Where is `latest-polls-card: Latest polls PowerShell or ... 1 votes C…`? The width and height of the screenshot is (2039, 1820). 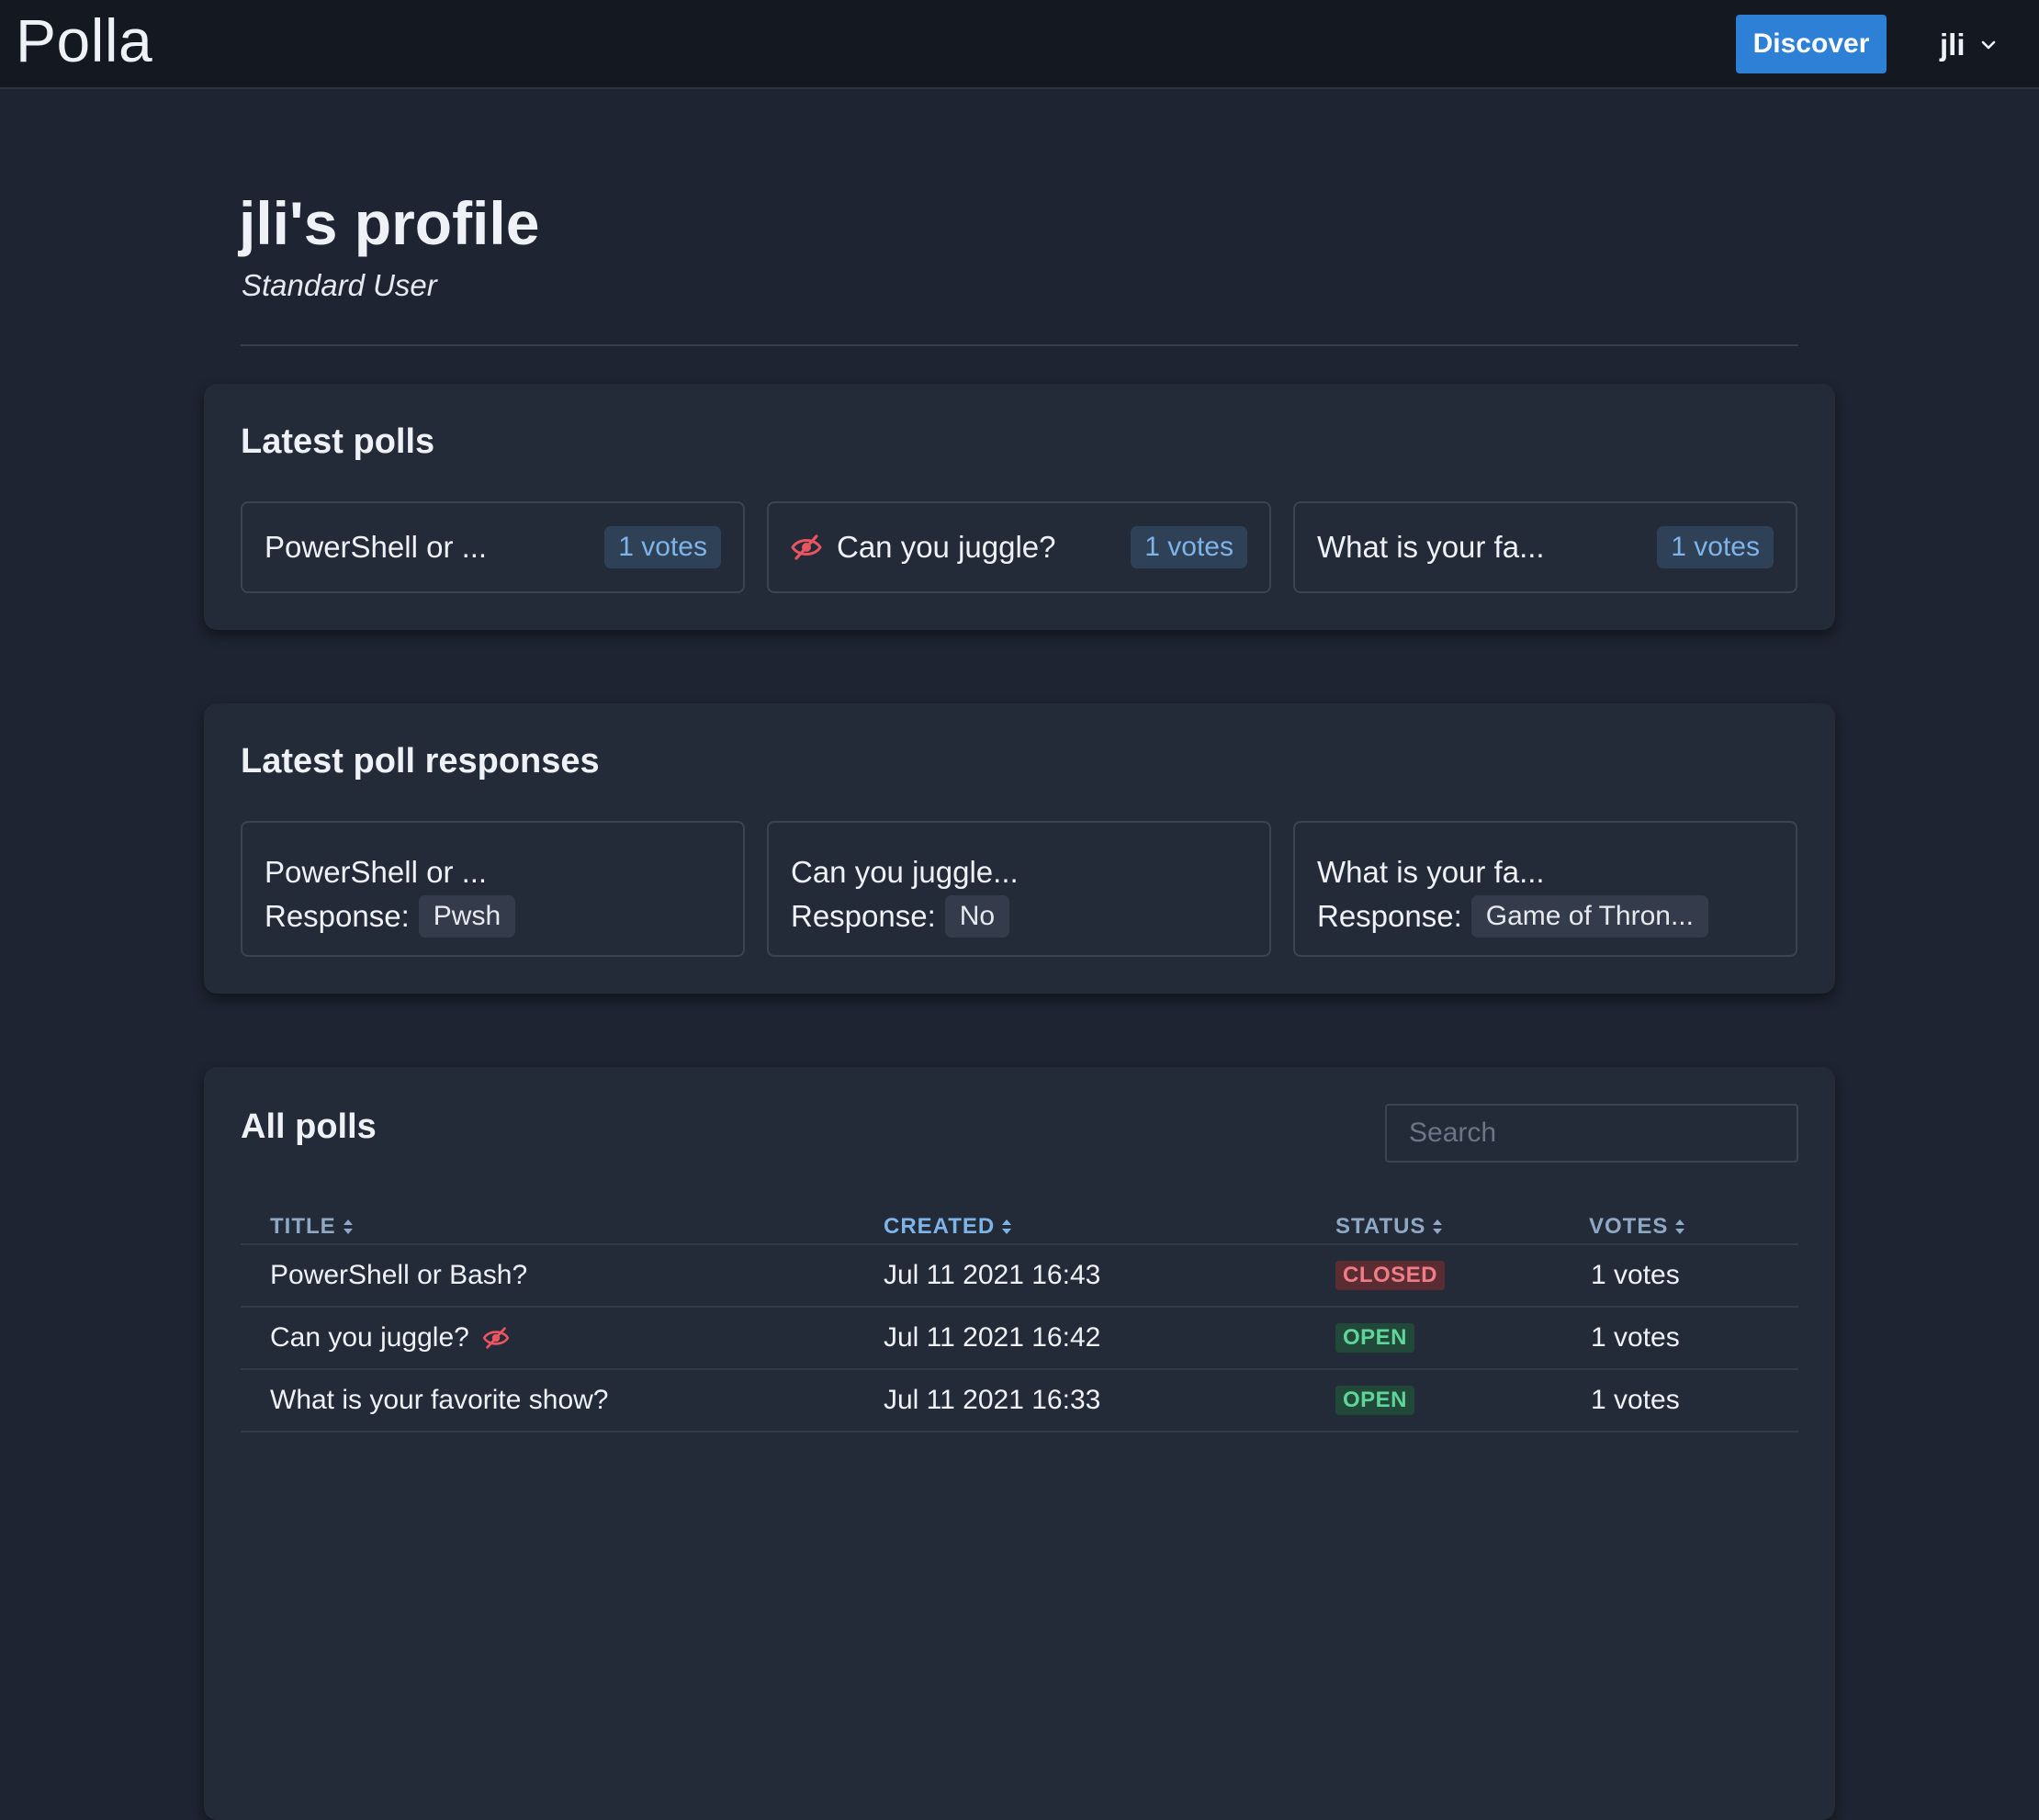
latest-polls-card: Latest polls PowerShell or ... 1 votes C… is located at coordinates (1019, 507).